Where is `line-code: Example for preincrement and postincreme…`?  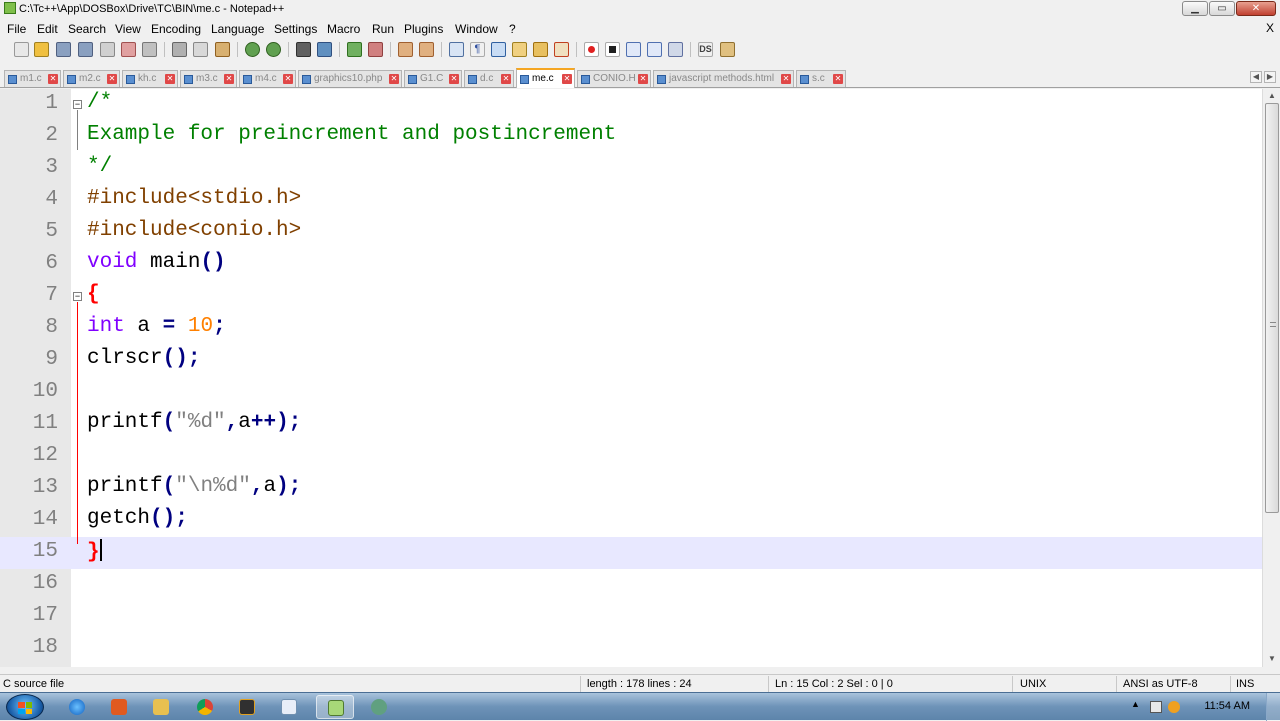
line-code: Example for preincrement and postincreme… is located at coordinates (351, 134).